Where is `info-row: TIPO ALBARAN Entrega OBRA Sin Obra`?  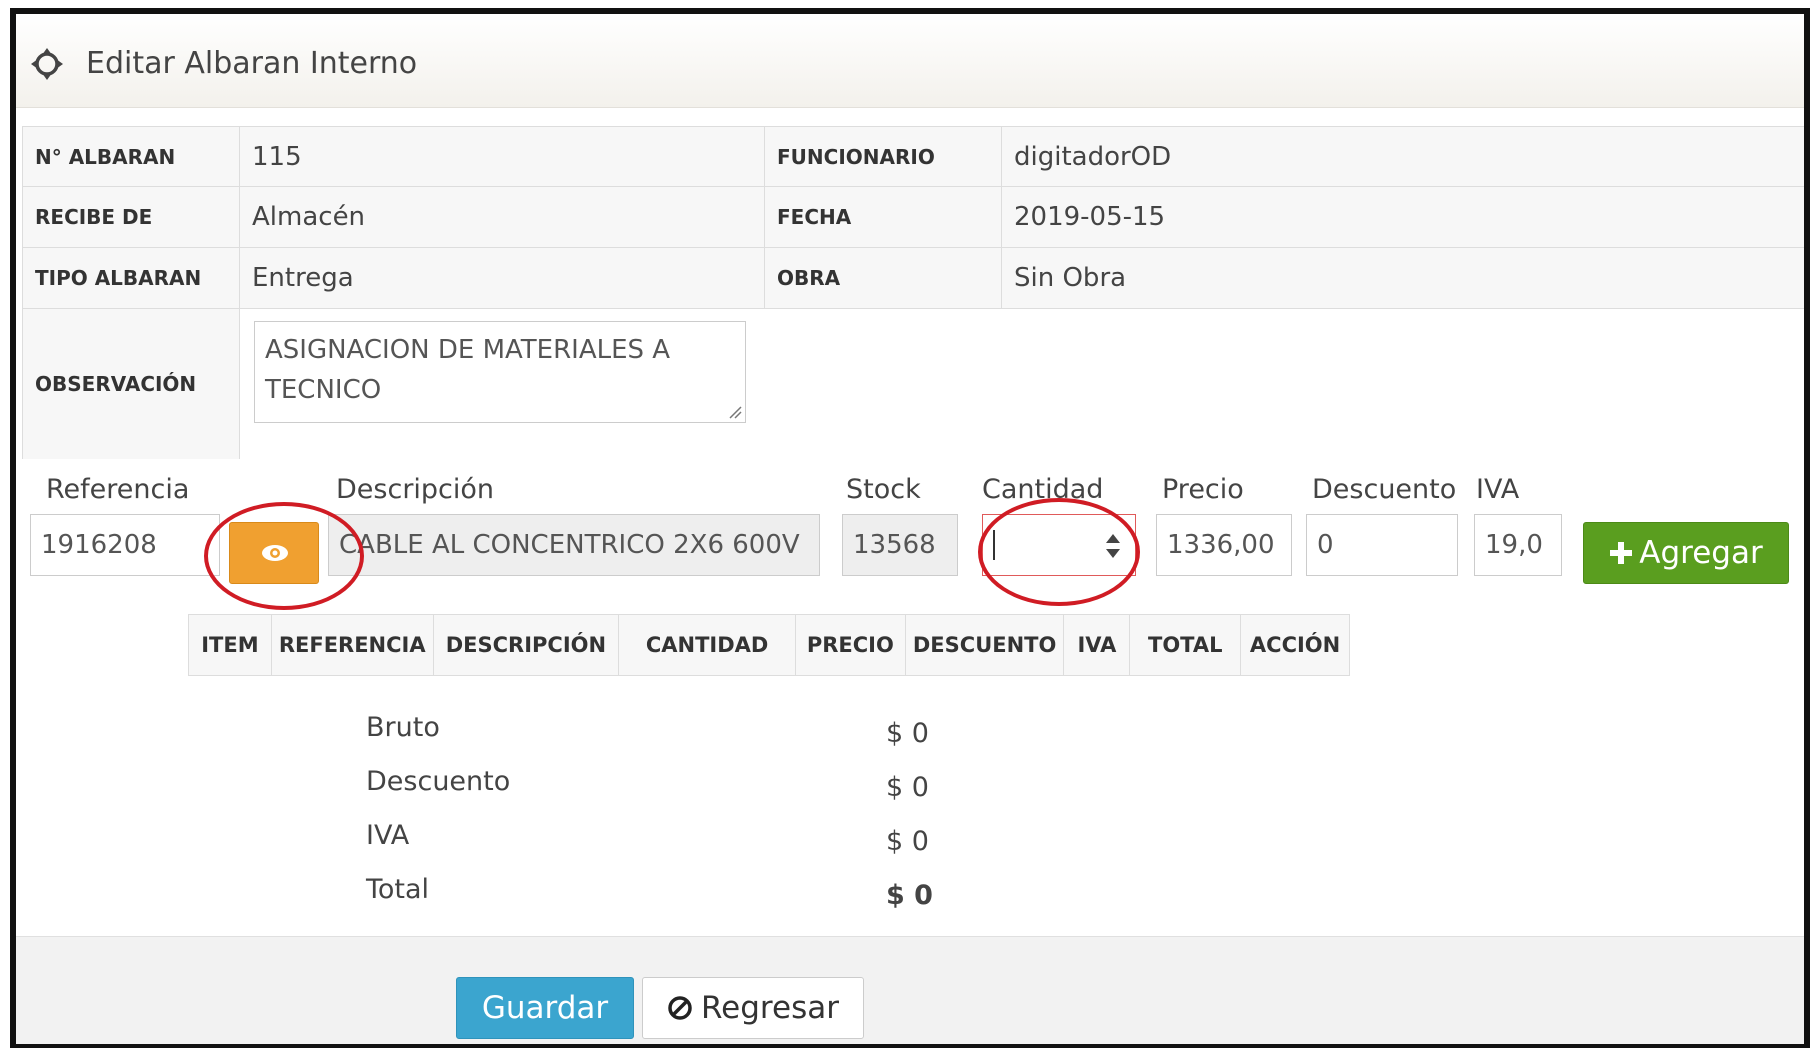
info-row: TIPO ALBARAN Entrega OBRA Sin Obra is located at coordinates (913, 278).